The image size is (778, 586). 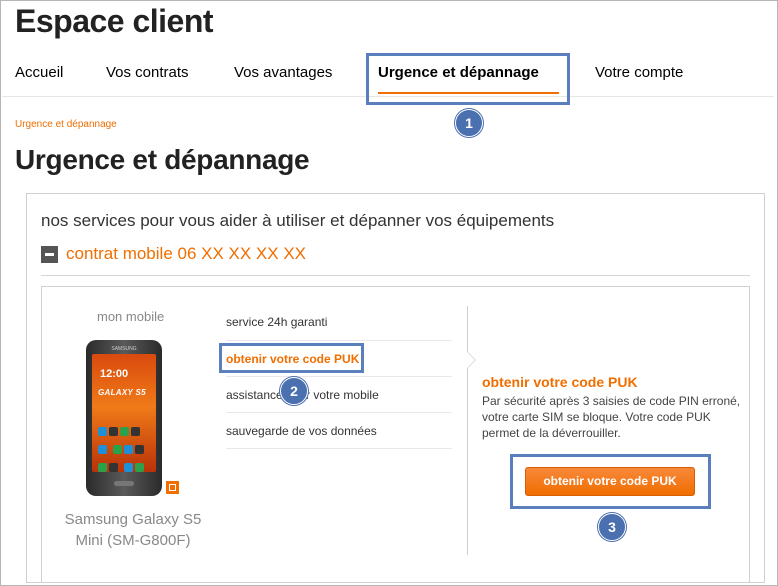 I want to click on detail-divider, so click(x=467, y=430).